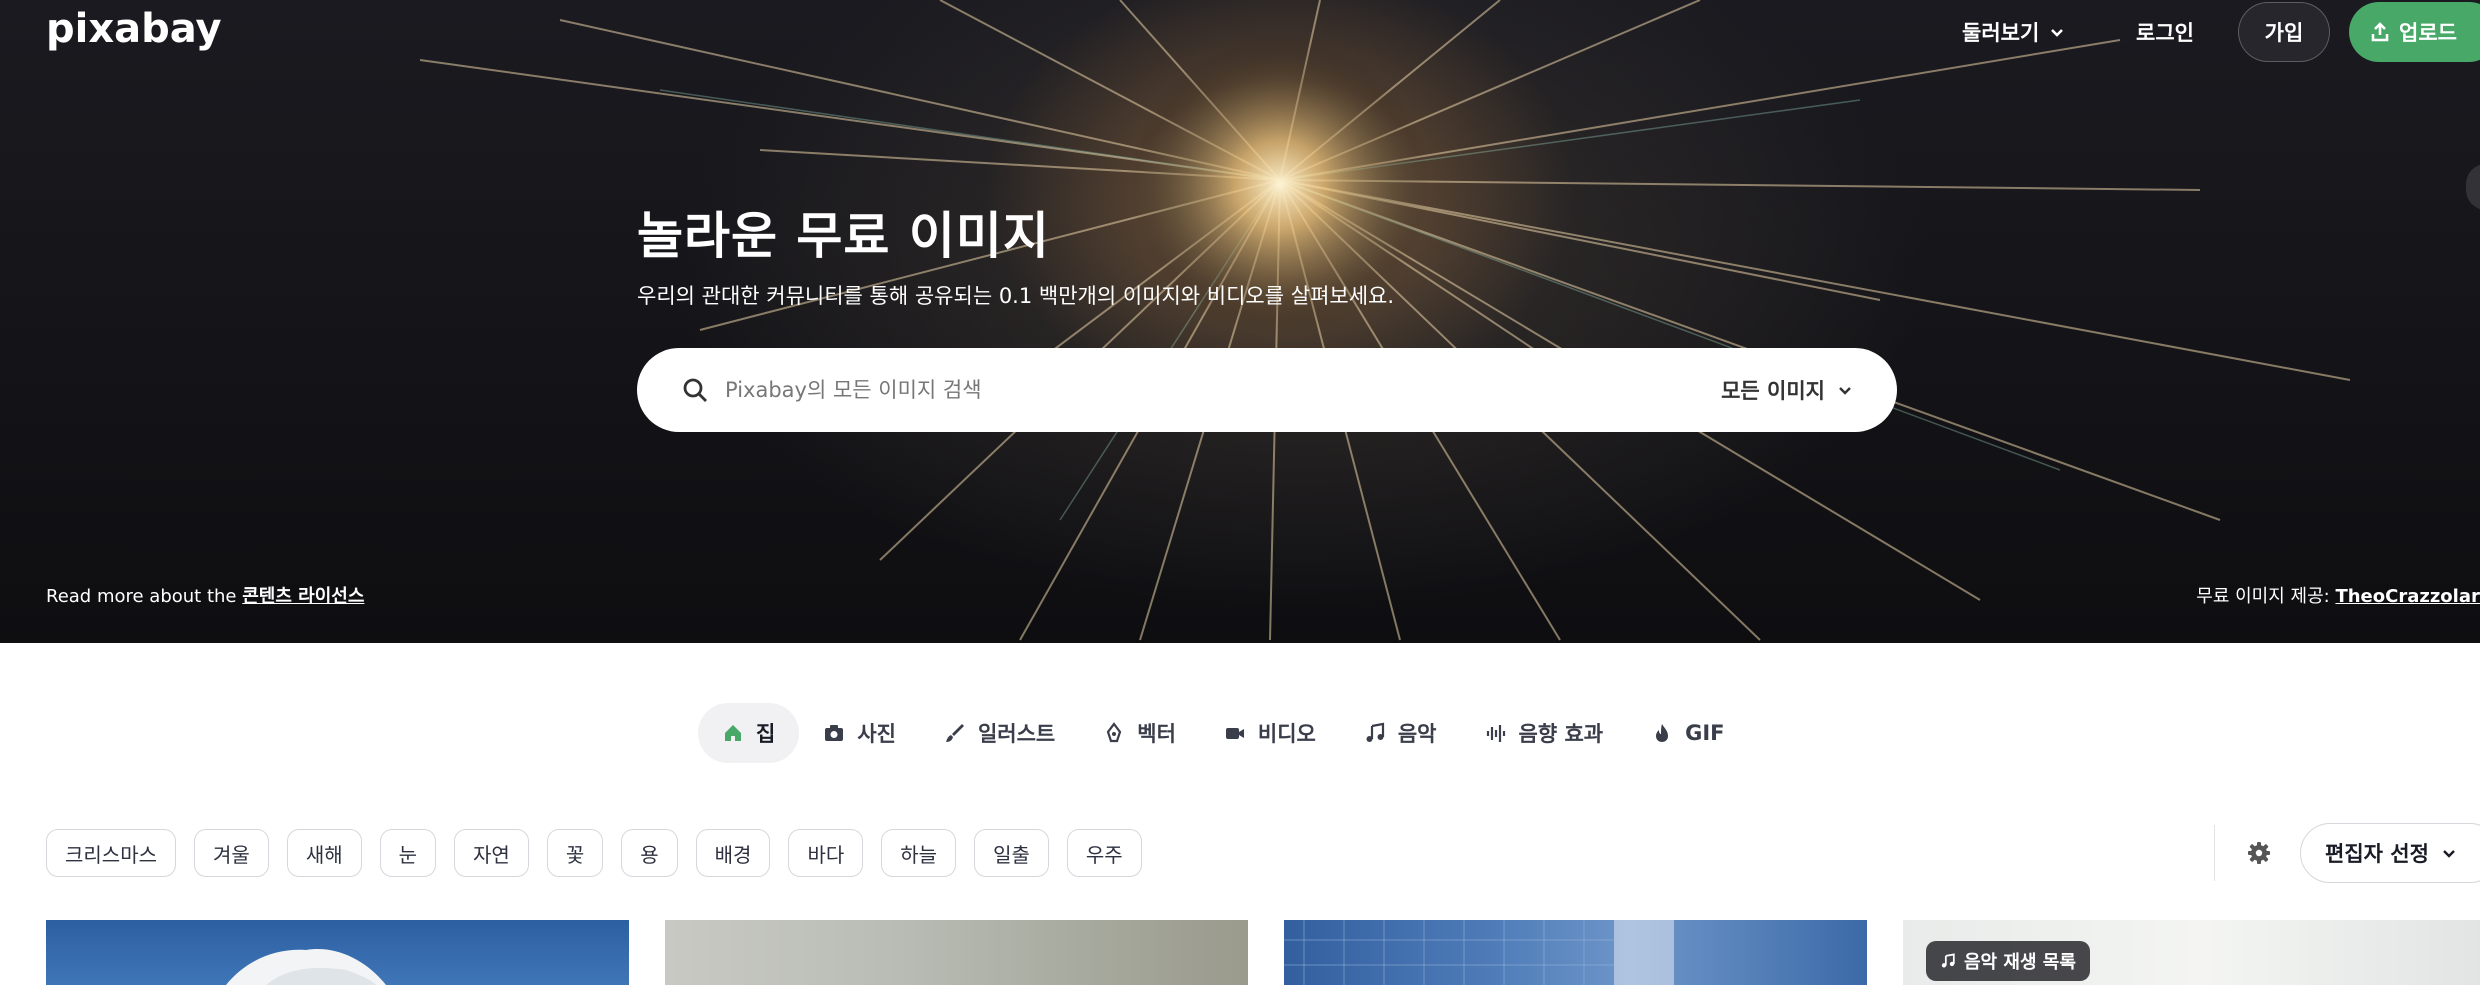 The width and height of the screenshot is (2480, 985). Describe the element at coordinates (1016, 734) in the screenshot. I see `tab-label: 일러스트` at that location.